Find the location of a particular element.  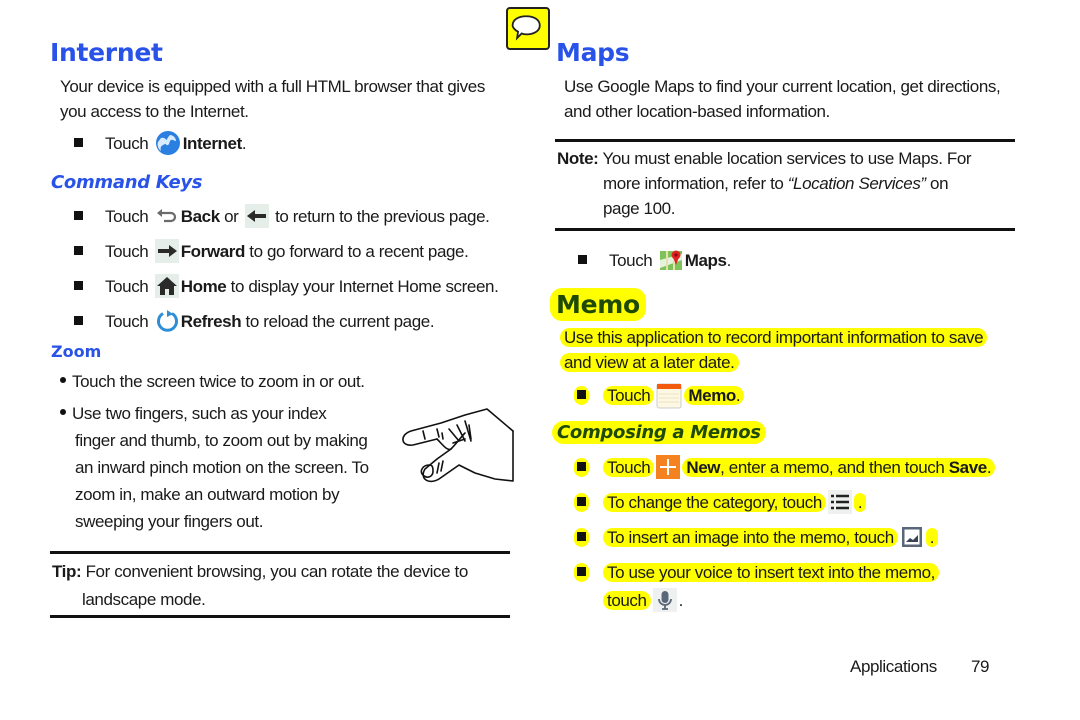

composing-memos-heading: Composing a Memos is located at coordinates (659, 432).